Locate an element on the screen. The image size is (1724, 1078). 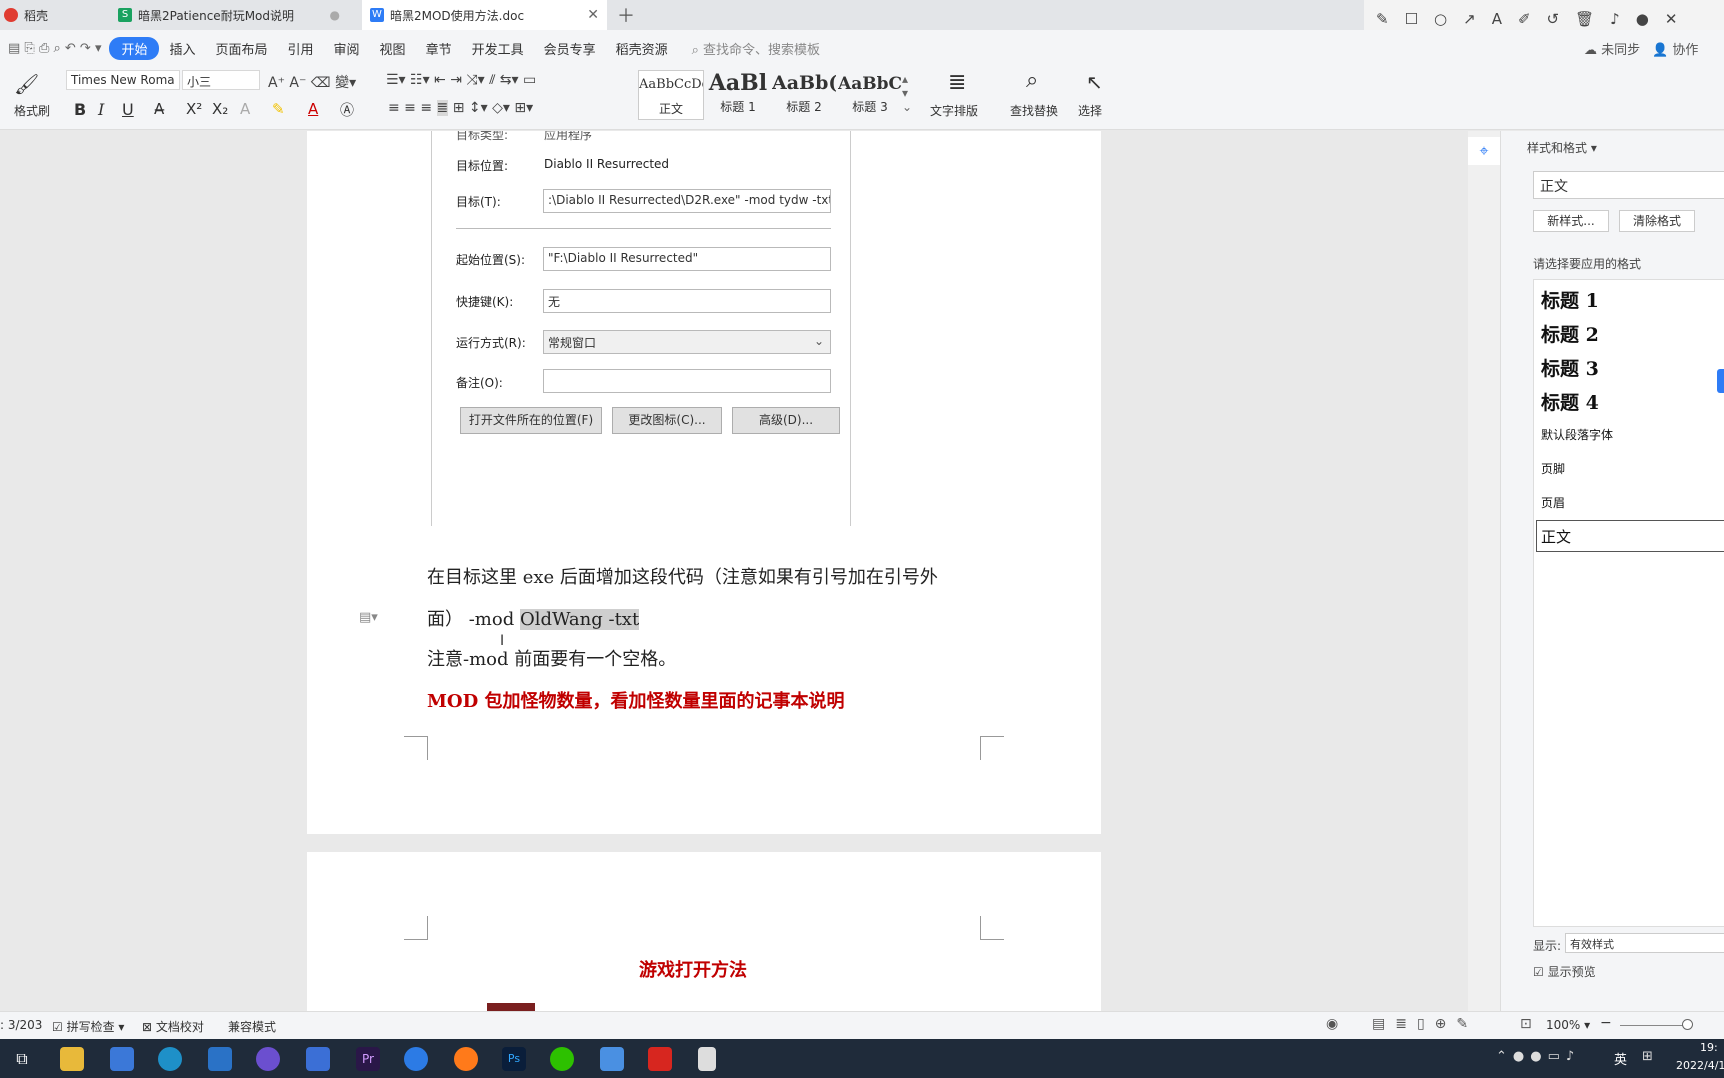
doc-line-2: 面） -mod OldWang -txt is located at coordinates (533, 618).